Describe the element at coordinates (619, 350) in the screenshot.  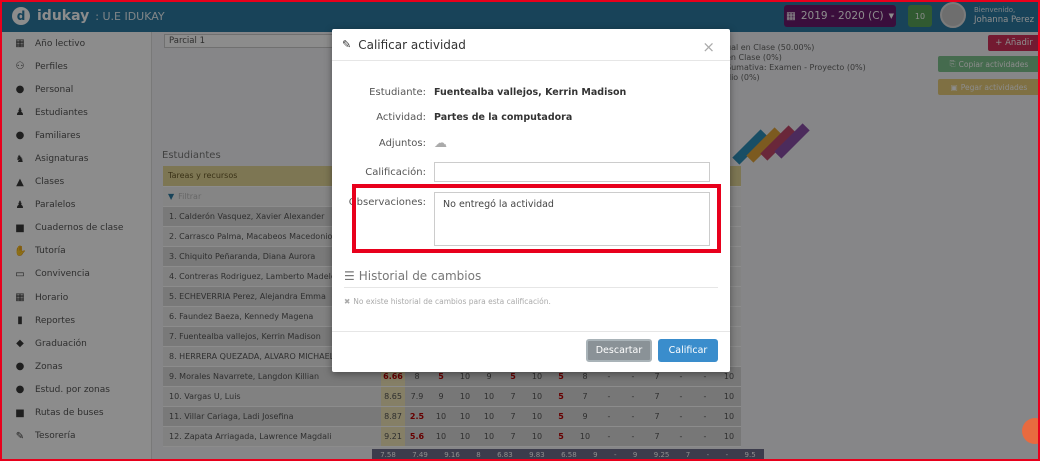
I see `discard-button: Descartar` at that location.